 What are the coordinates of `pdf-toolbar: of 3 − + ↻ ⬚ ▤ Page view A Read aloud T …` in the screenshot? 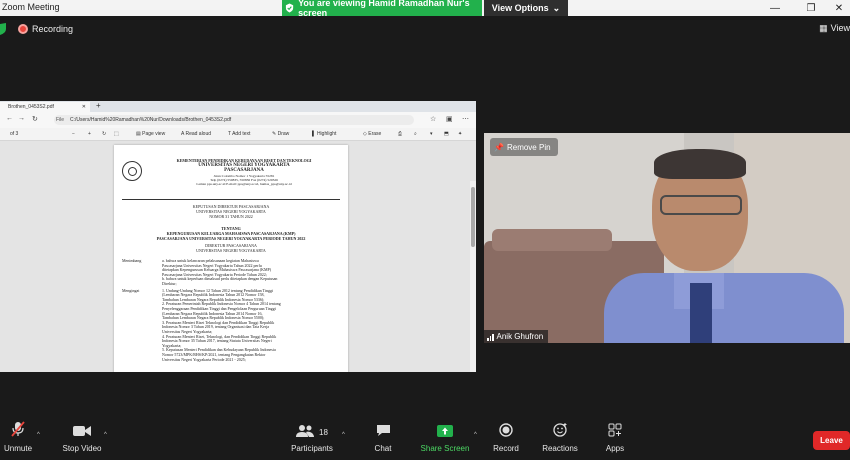 It's located at (238, 134).